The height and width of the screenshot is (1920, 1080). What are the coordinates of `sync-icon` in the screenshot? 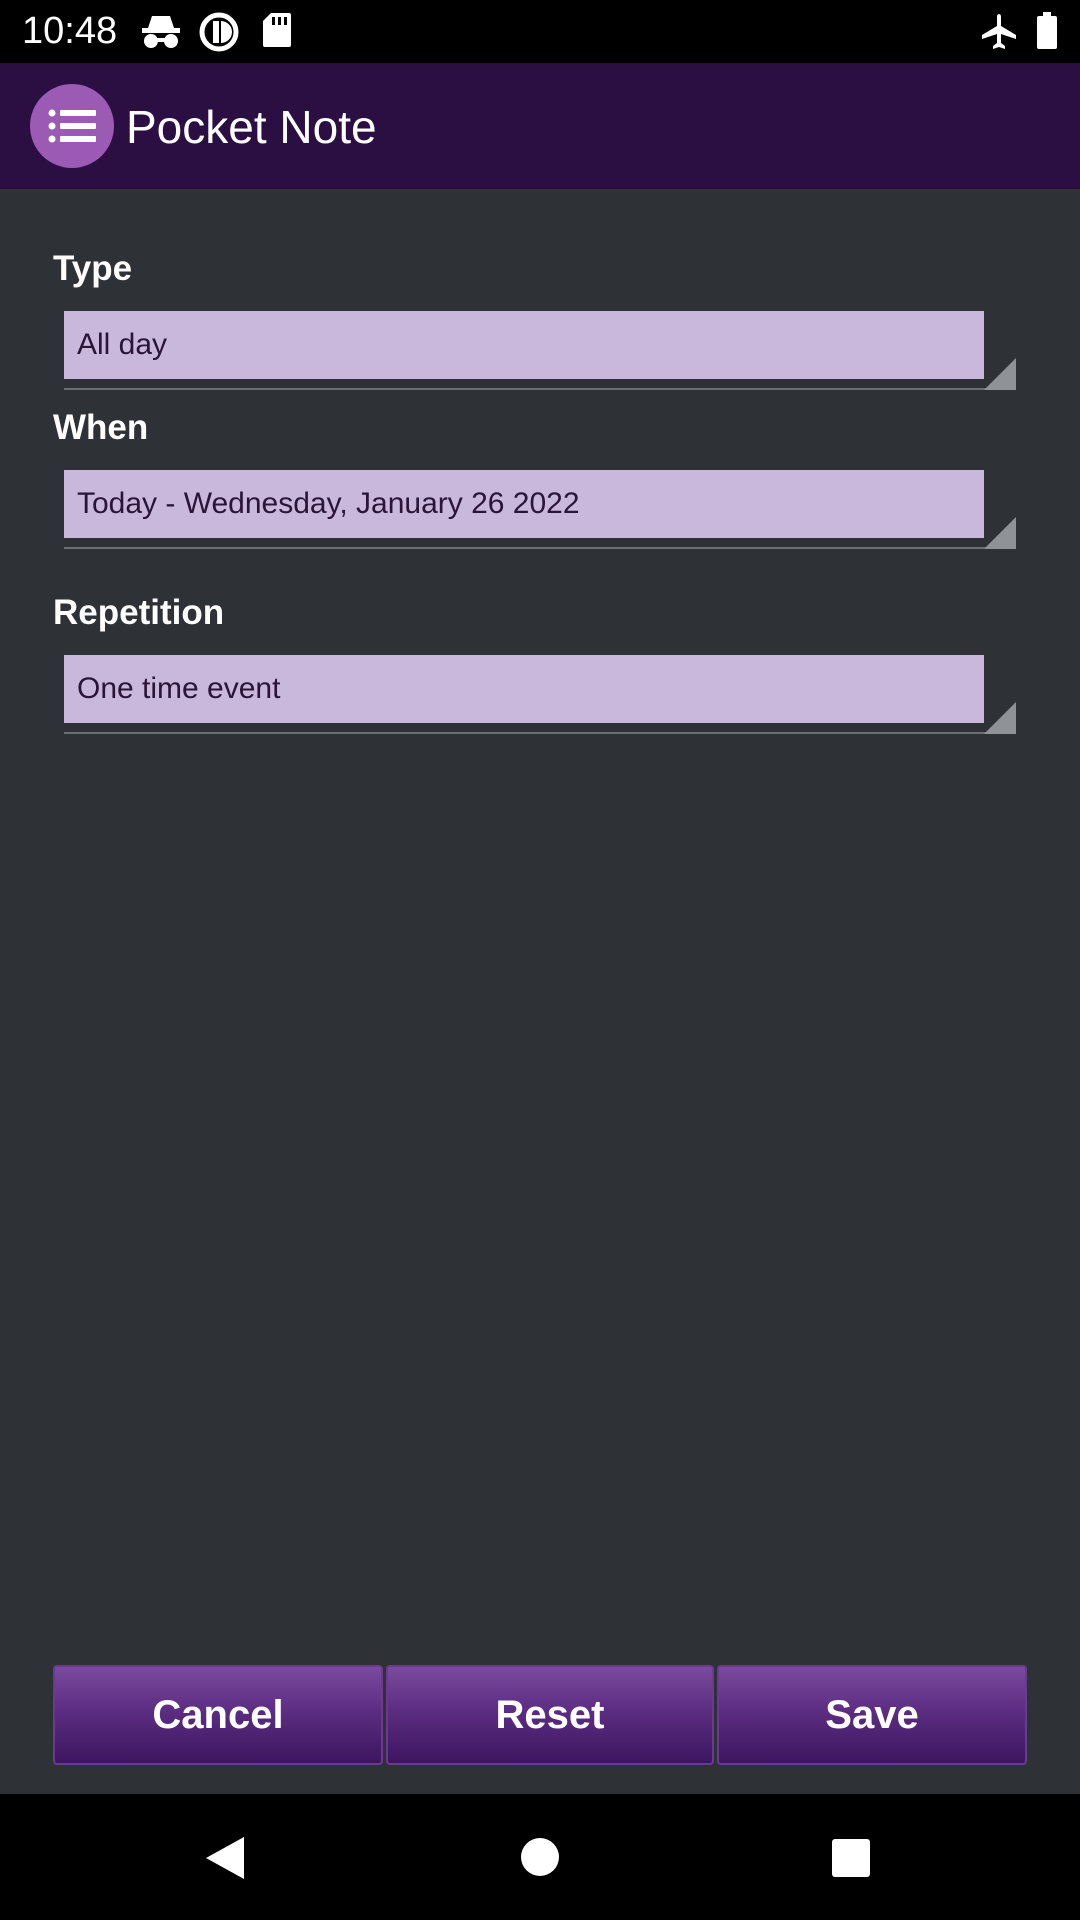 It's located at (219, 34).